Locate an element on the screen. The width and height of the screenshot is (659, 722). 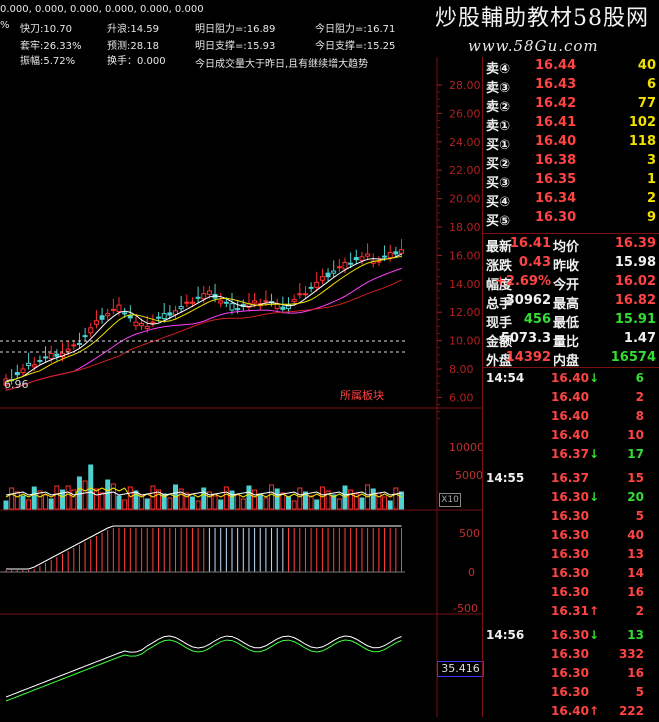
ask-row: 卖② 16.42 77 is located at coordinates (571, 105).